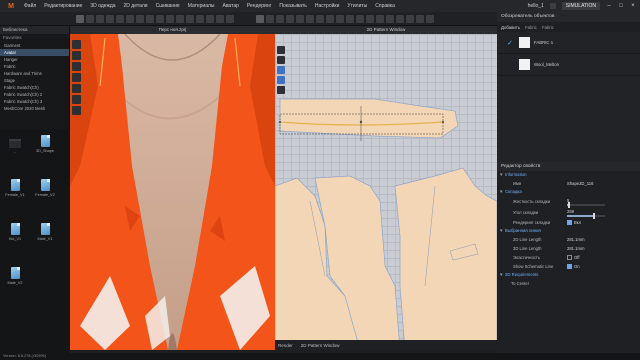 The height and width of the screenshot is (360, 640). What do you see at coordinates (281, 70) in the screenshot?
I see `fabric-display-icon` at bounding box center [281, 70].